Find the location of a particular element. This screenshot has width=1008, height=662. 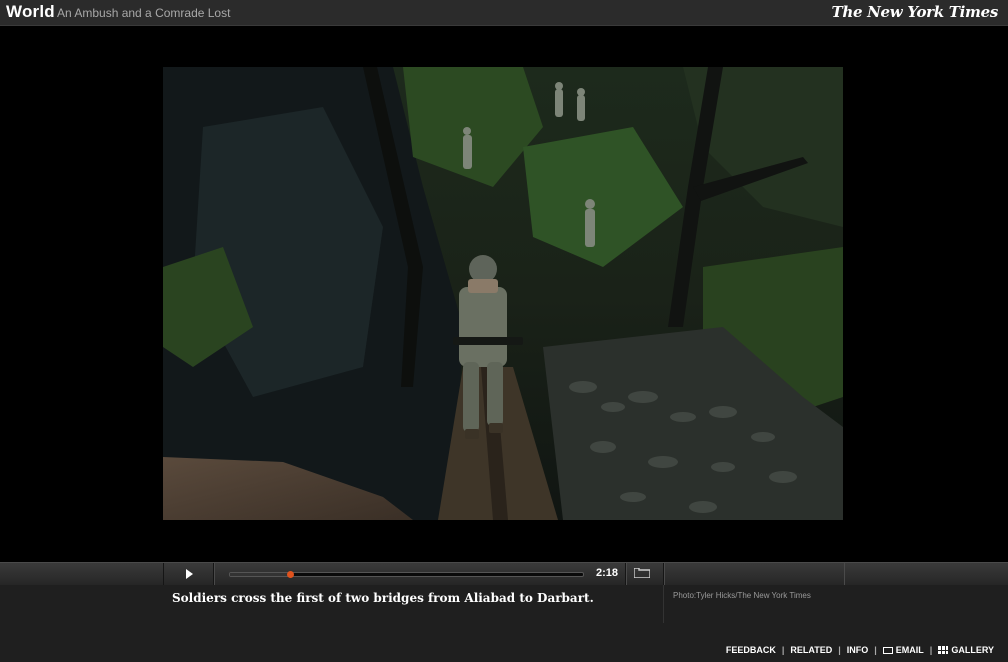

fullscreen-icon is located at coordinates (642, 573).